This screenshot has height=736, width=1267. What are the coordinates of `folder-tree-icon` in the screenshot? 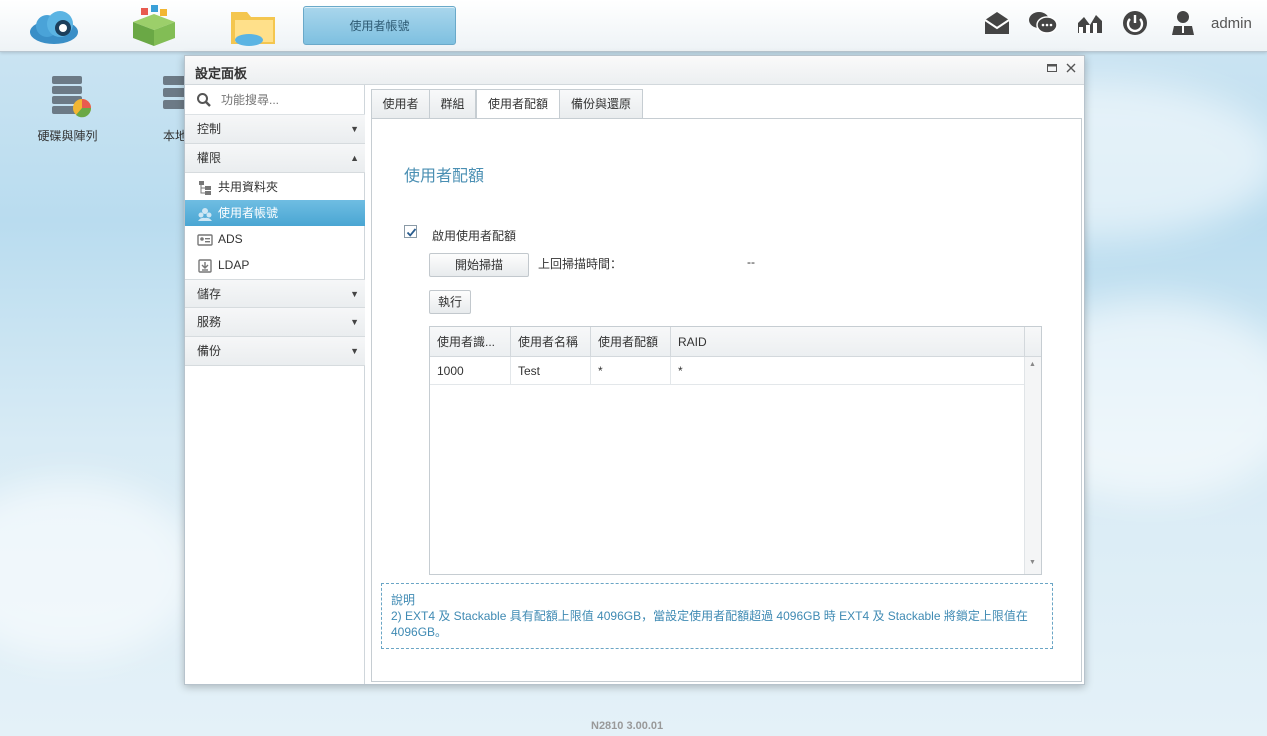 It's located at (205, 187).